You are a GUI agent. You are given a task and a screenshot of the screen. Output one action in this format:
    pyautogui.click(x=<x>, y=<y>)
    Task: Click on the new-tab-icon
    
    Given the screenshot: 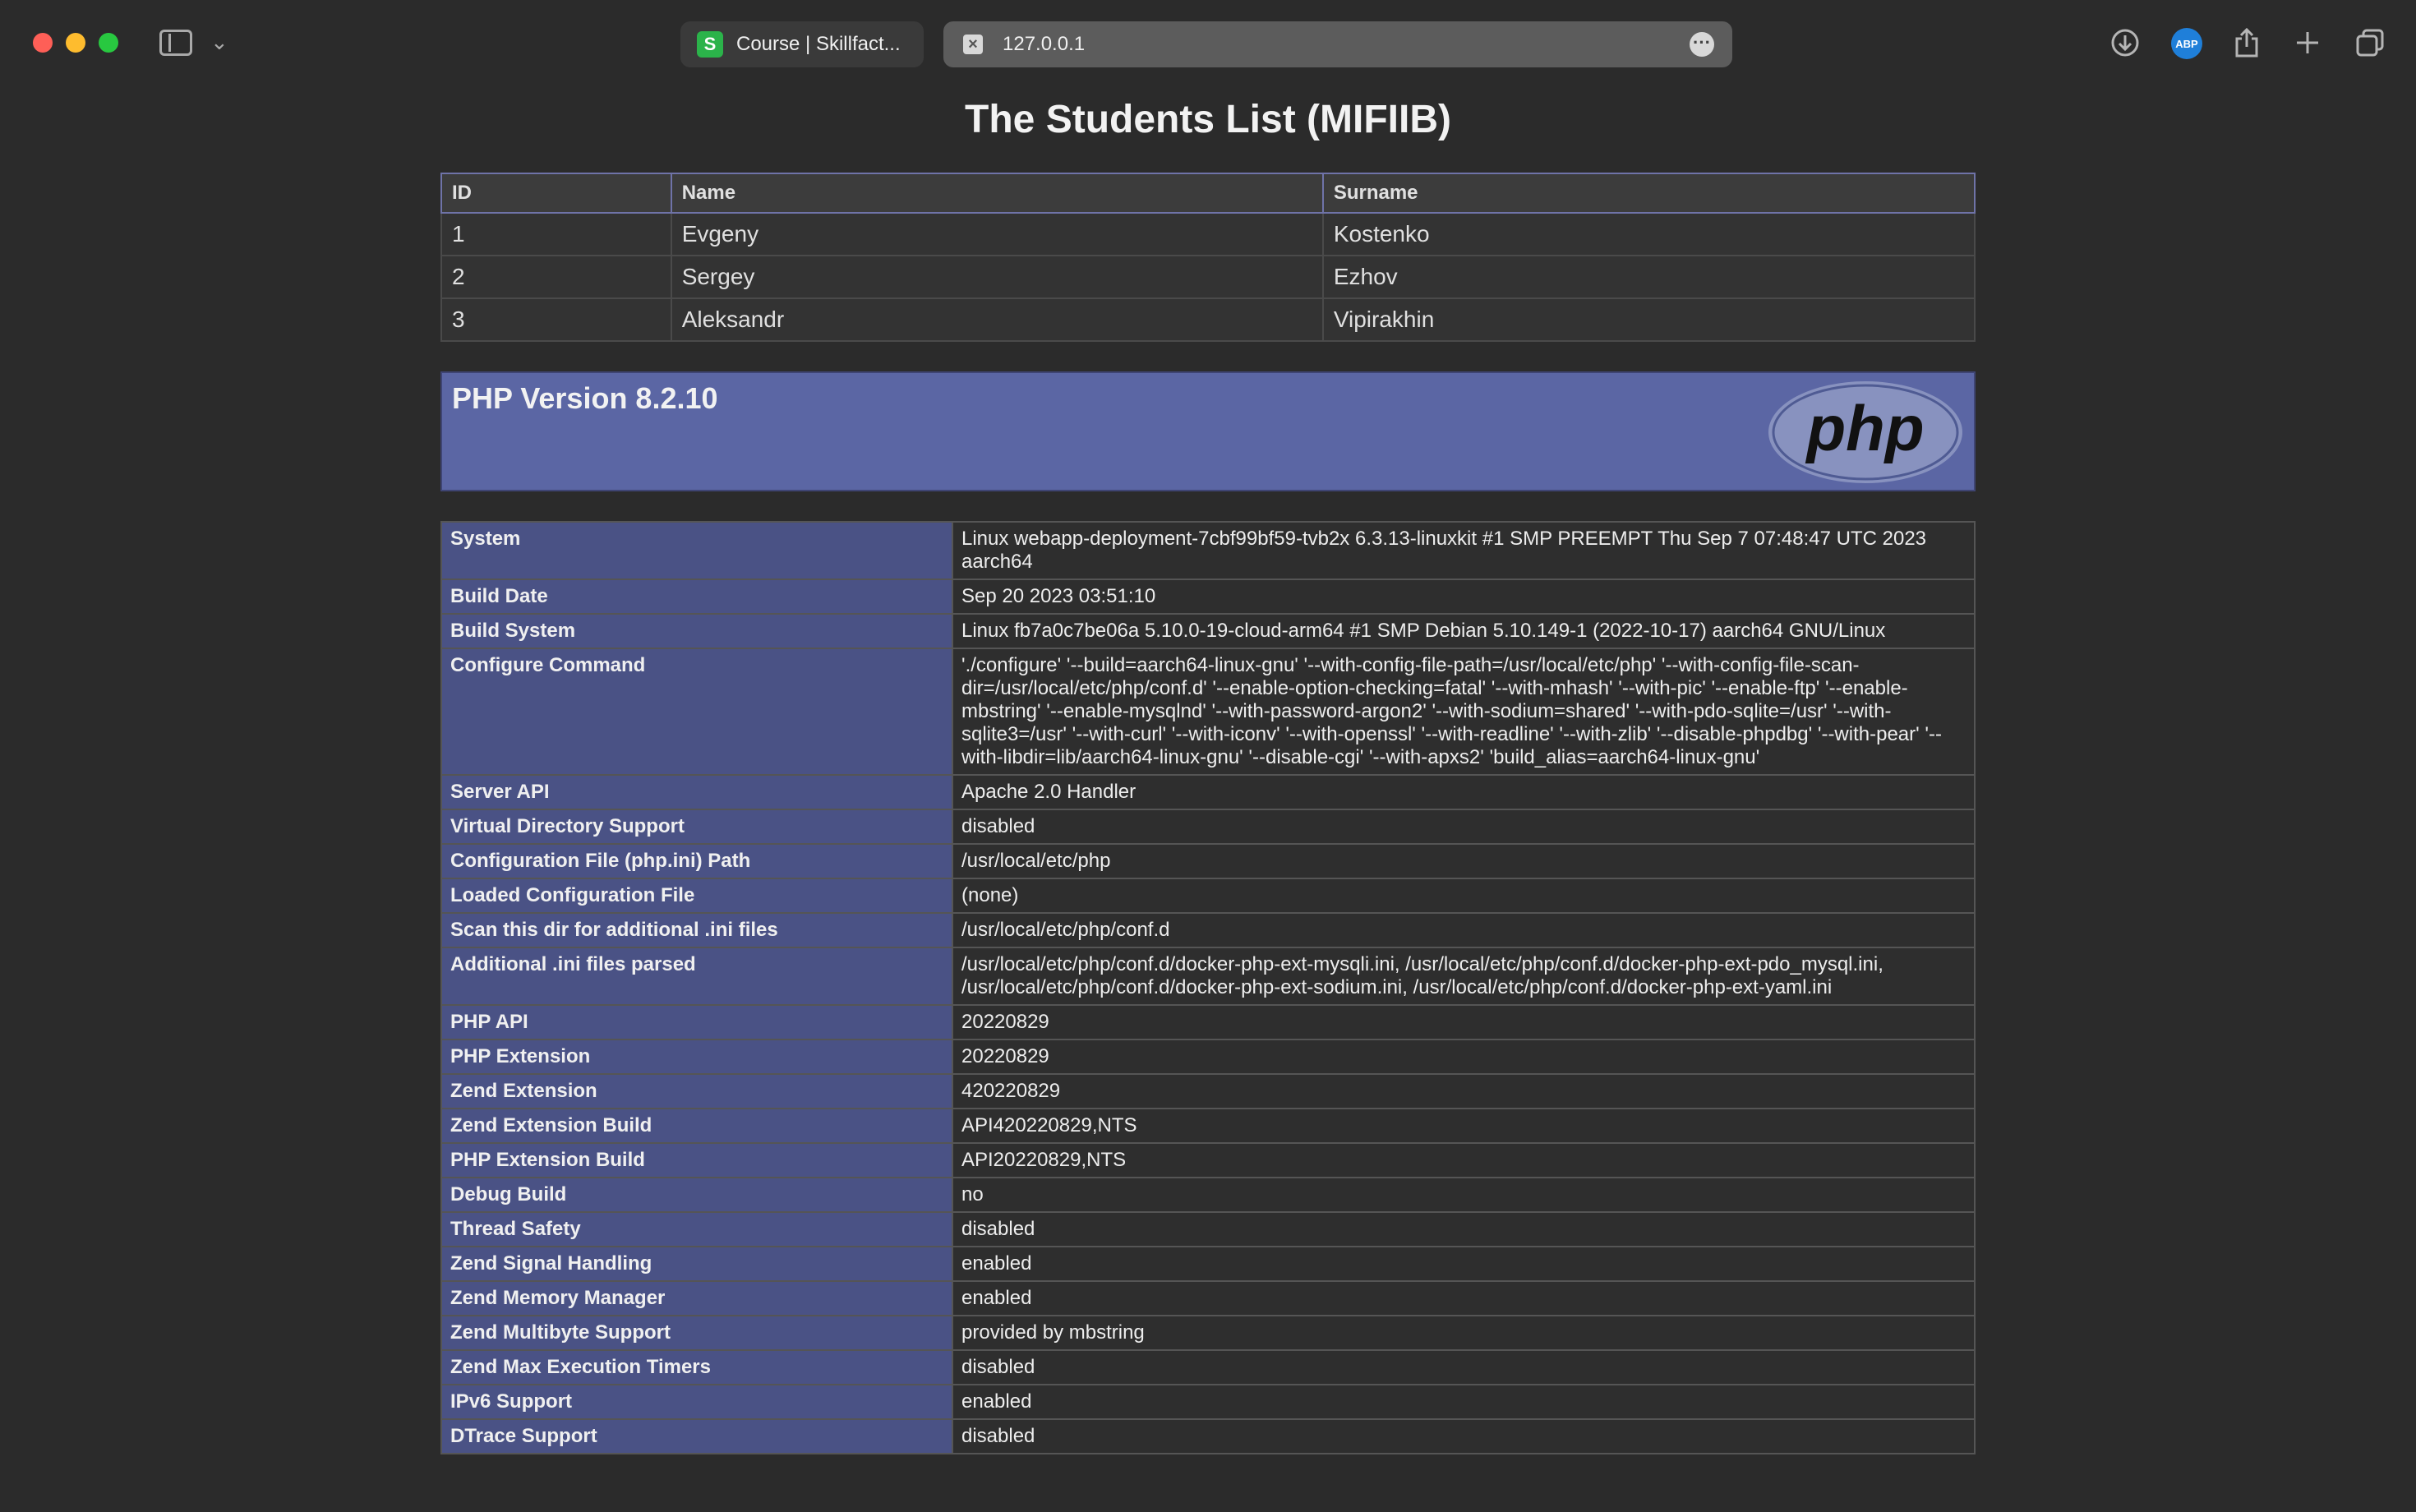 What is the action you would take?
    pyautogui.click(x=2307, y=42)
    